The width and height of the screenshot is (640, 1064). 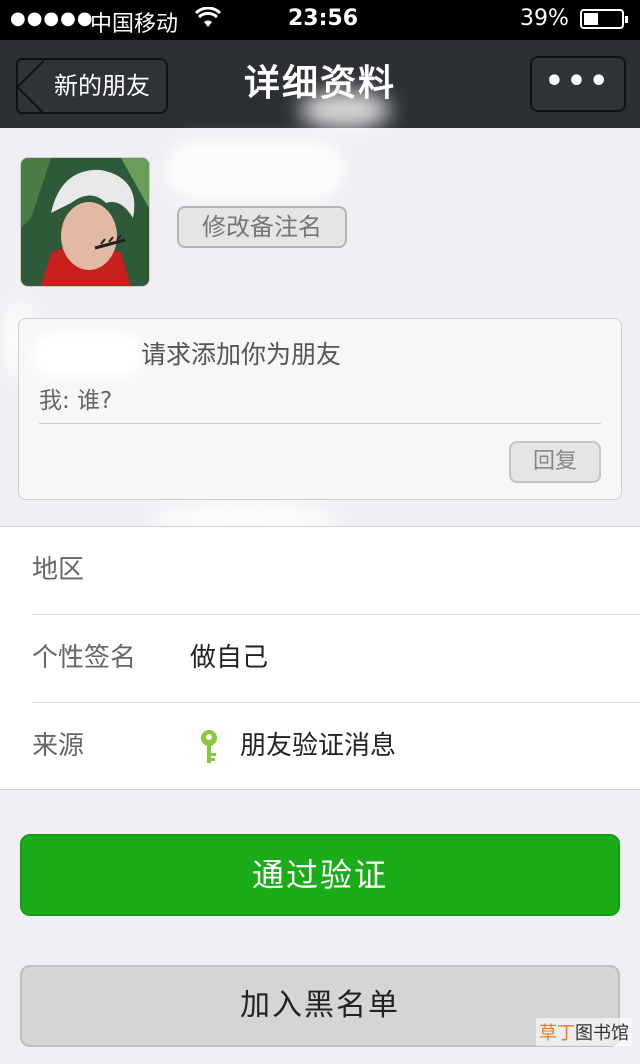 What do you see at coordinates (323, 18) in the screenshot?
I see `clock: 23:56` at bounding box center [323, 18].